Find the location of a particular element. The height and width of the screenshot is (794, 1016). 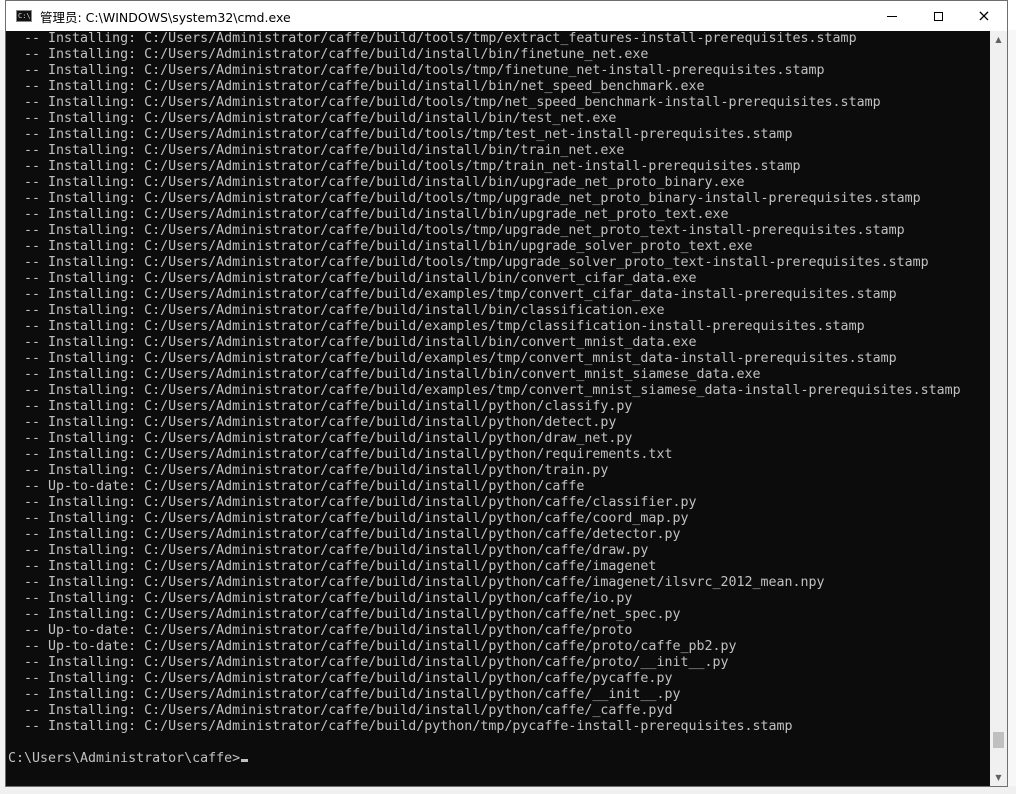

prompt-text: C:\Users\Administrator\caffe> is located at coordinates (124, 758).